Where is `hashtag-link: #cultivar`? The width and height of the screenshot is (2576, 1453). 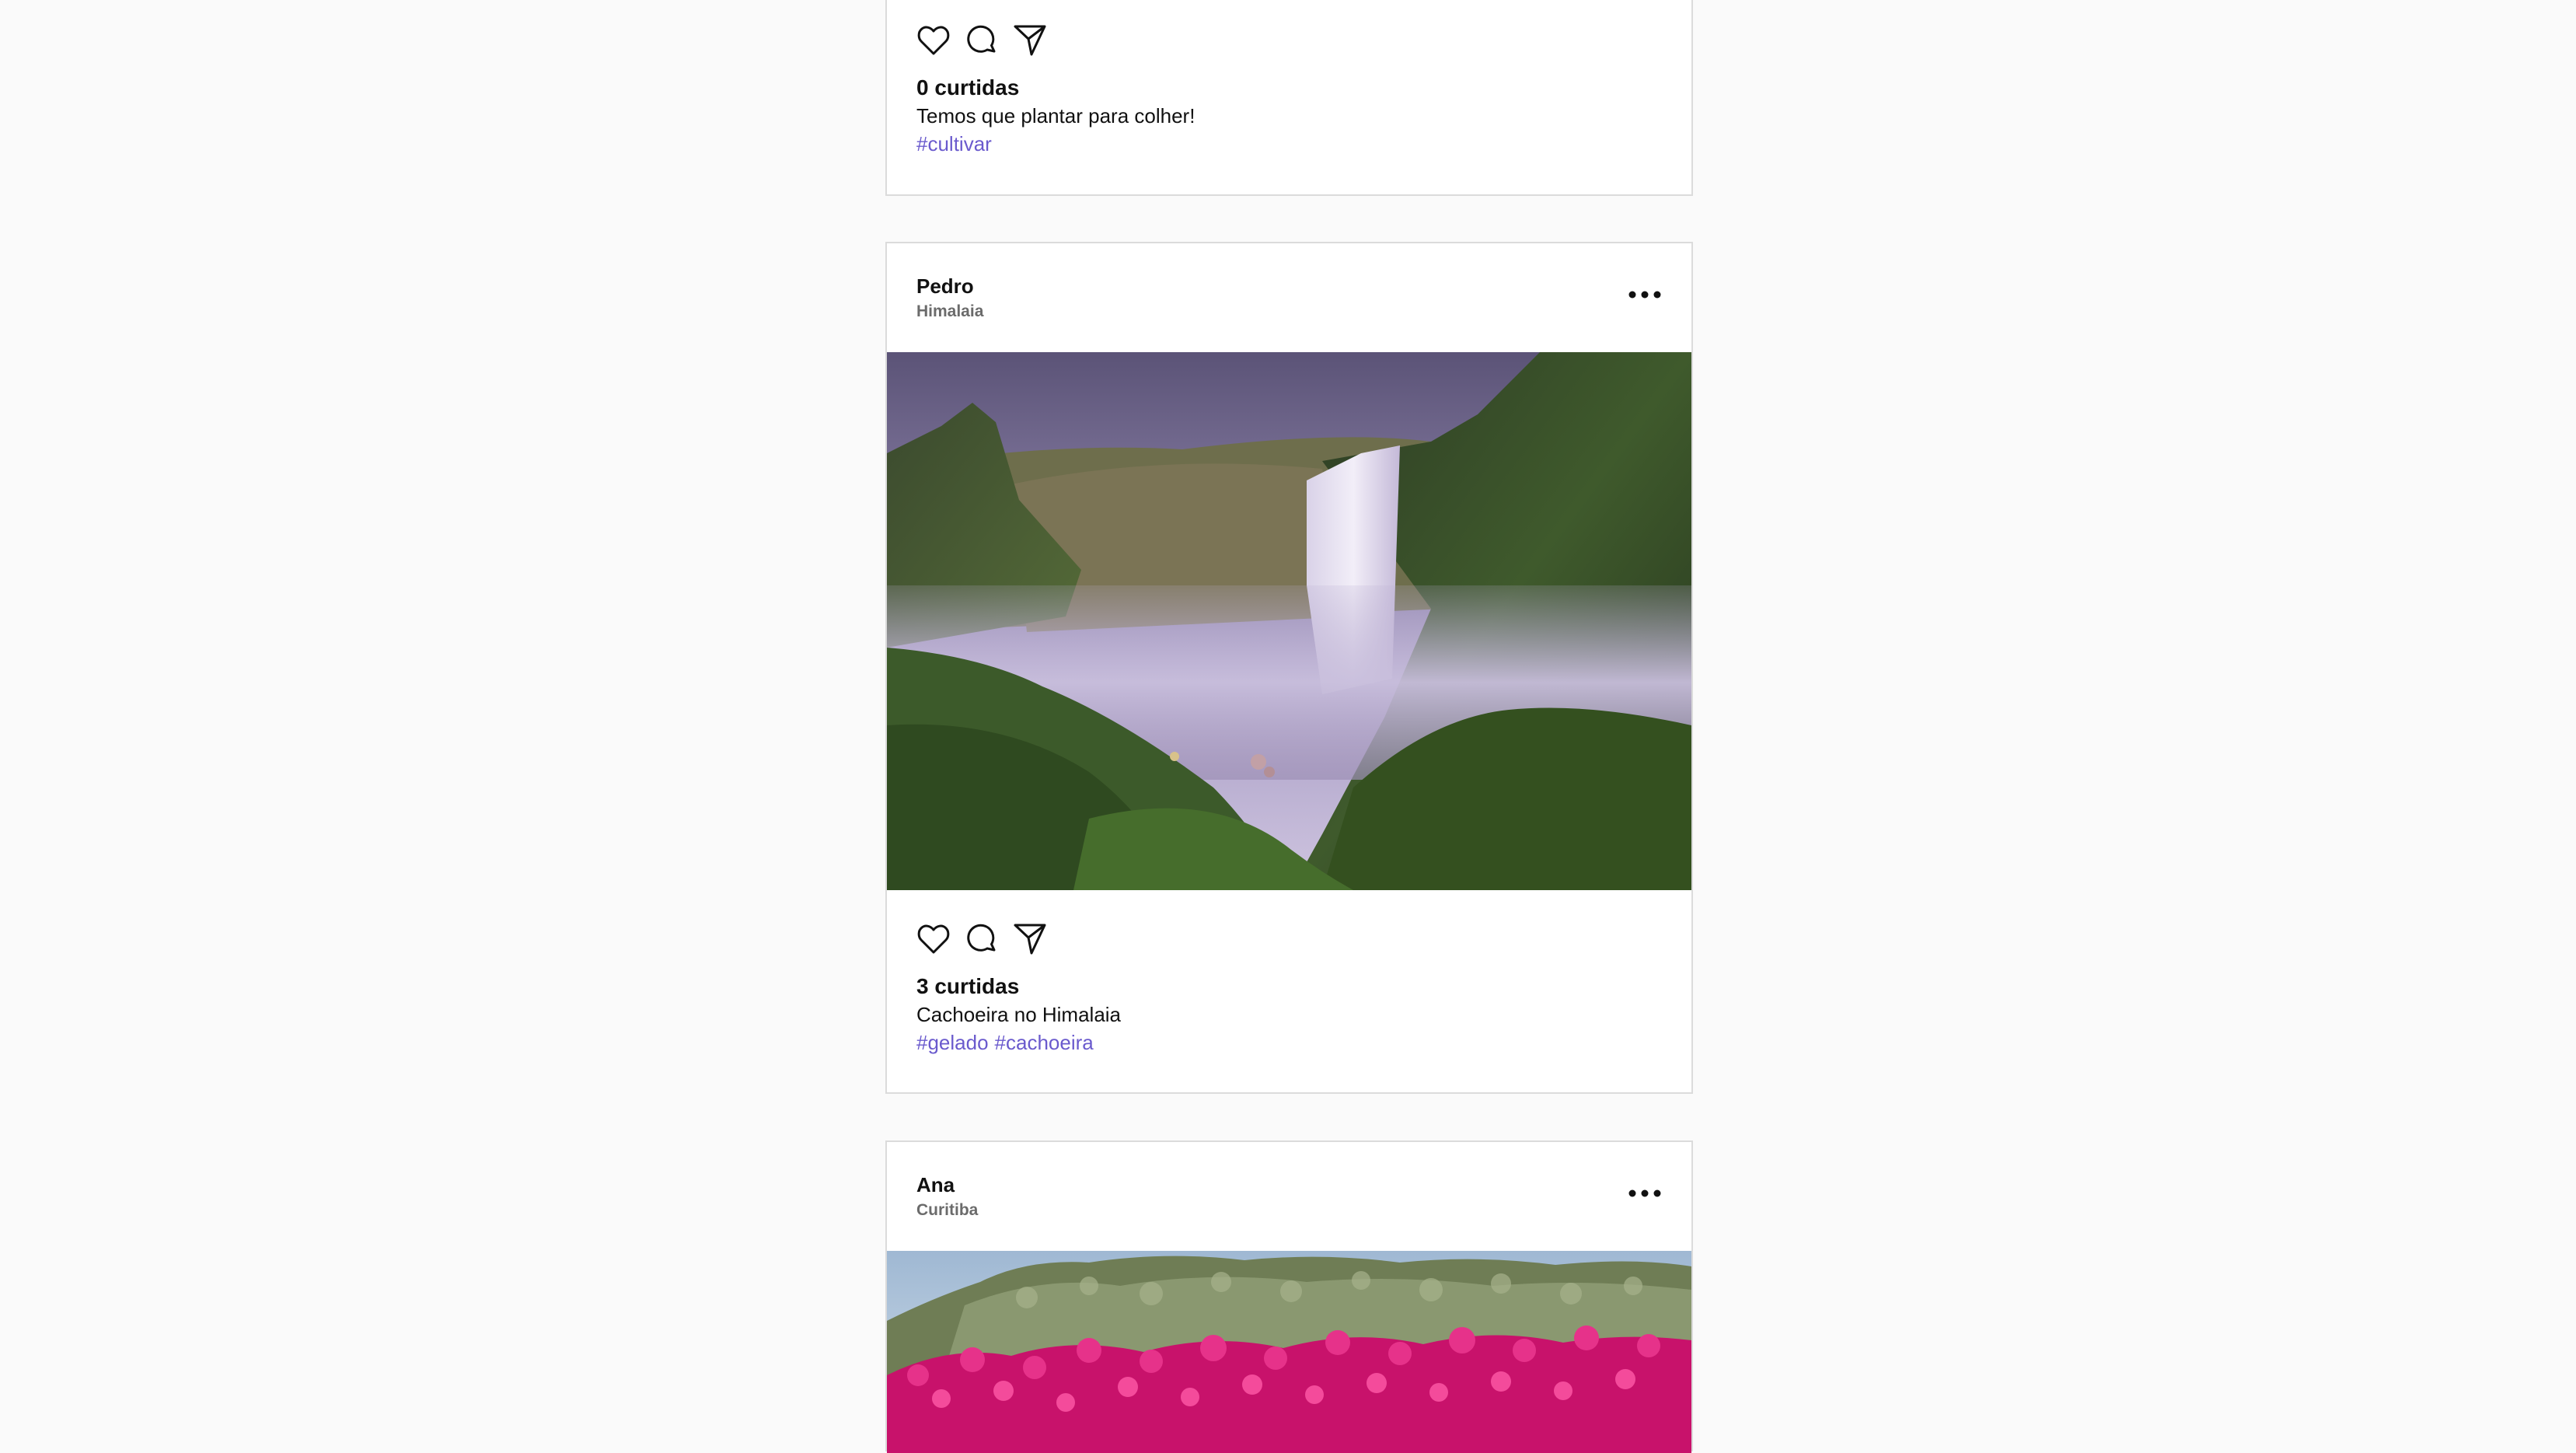
hashtag-link: #cultivar is located at coordinates (954, 143).